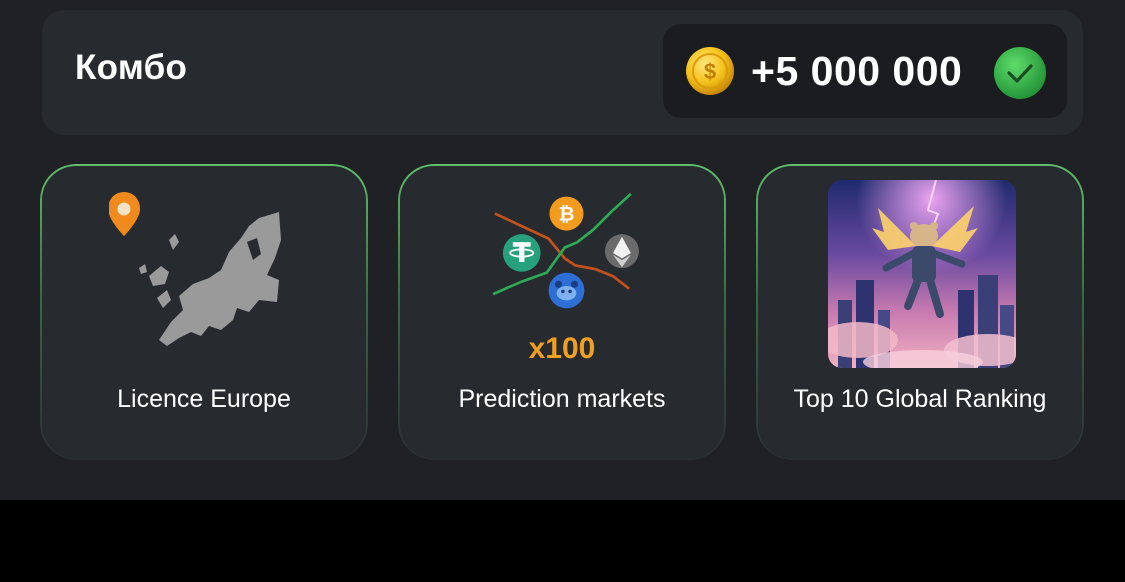 Image resolution: width=1125 pixels, height=582 pixels. I want to click on bottom-black-bar, so click(562, 541).